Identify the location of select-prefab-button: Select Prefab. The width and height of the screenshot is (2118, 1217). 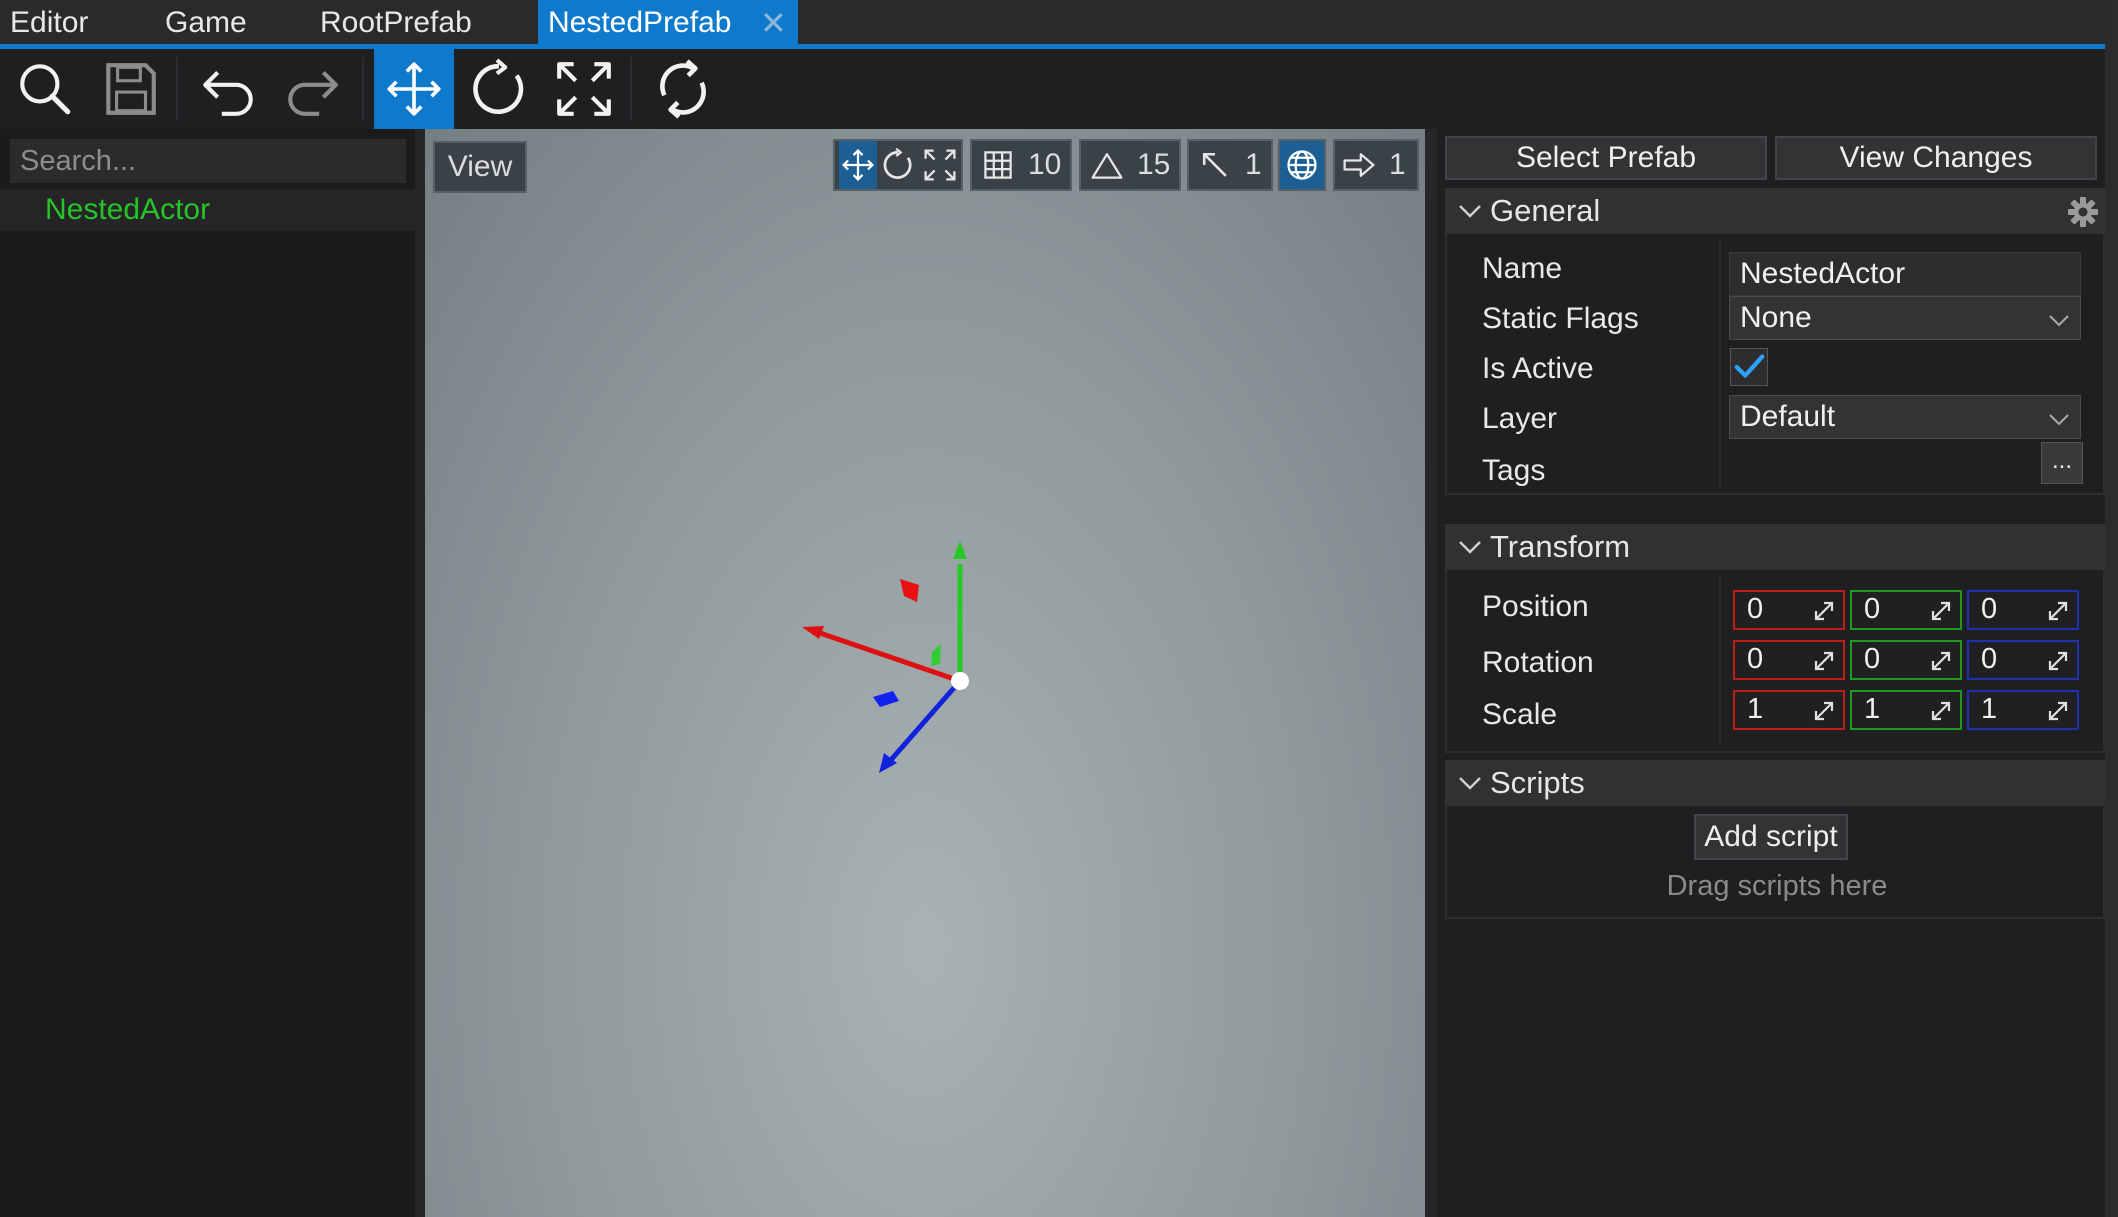
(1606, 158).